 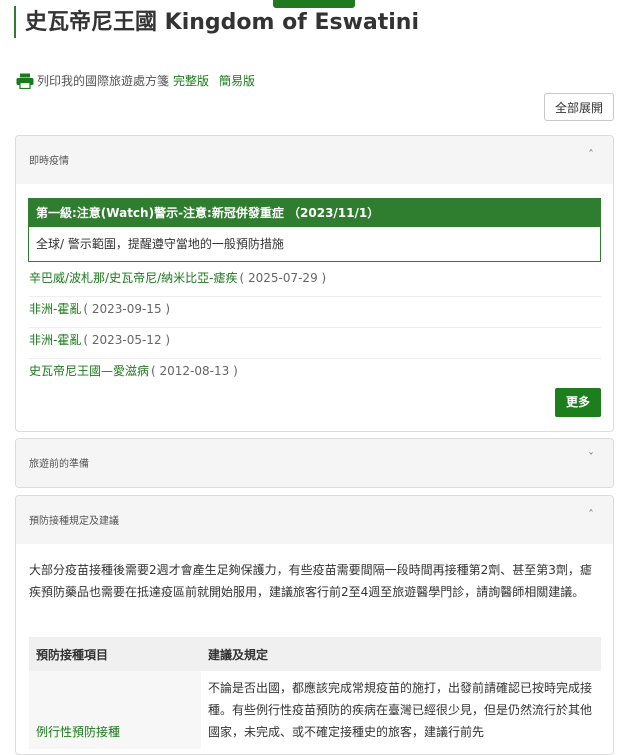 What do you see at coordinates (127, 340) in the screenshot?
I see `notice-date: ( 2023-05-12 )` at bounding box center [127, 340].